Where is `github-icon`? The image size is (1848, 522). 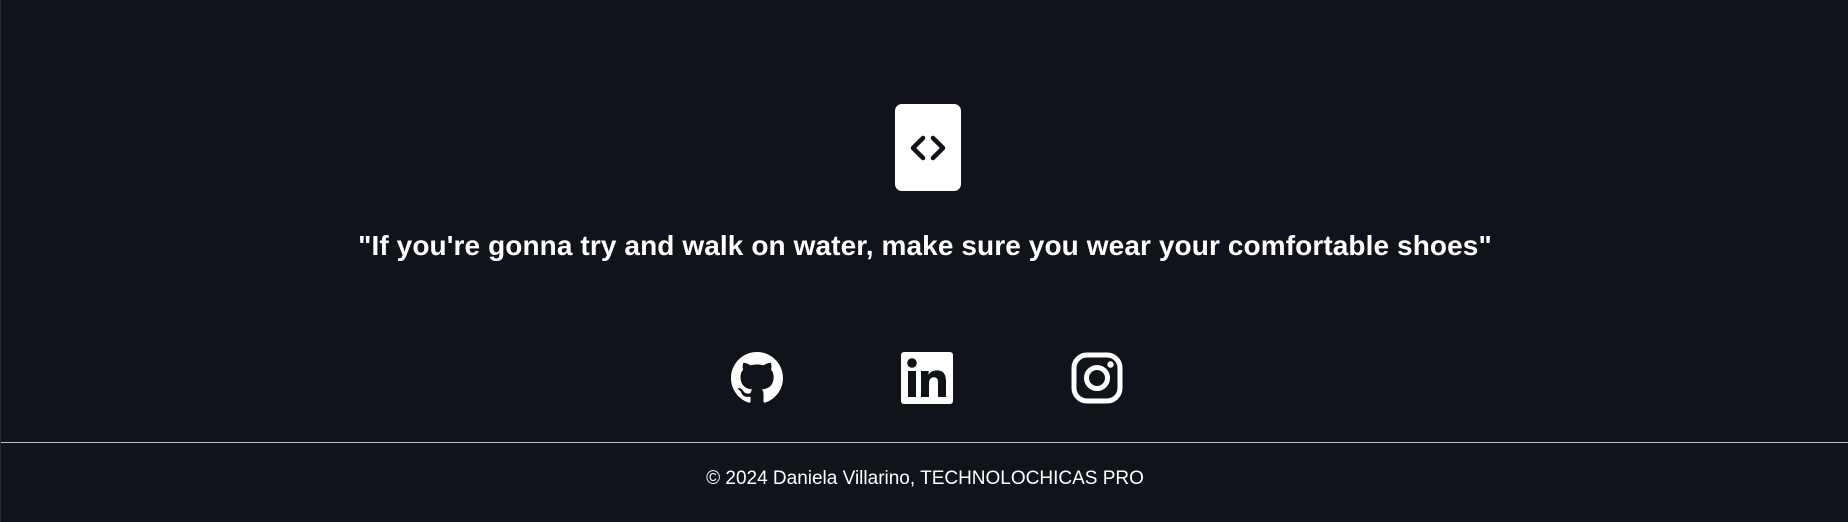 github-icon is located at coordinates (757, 377).